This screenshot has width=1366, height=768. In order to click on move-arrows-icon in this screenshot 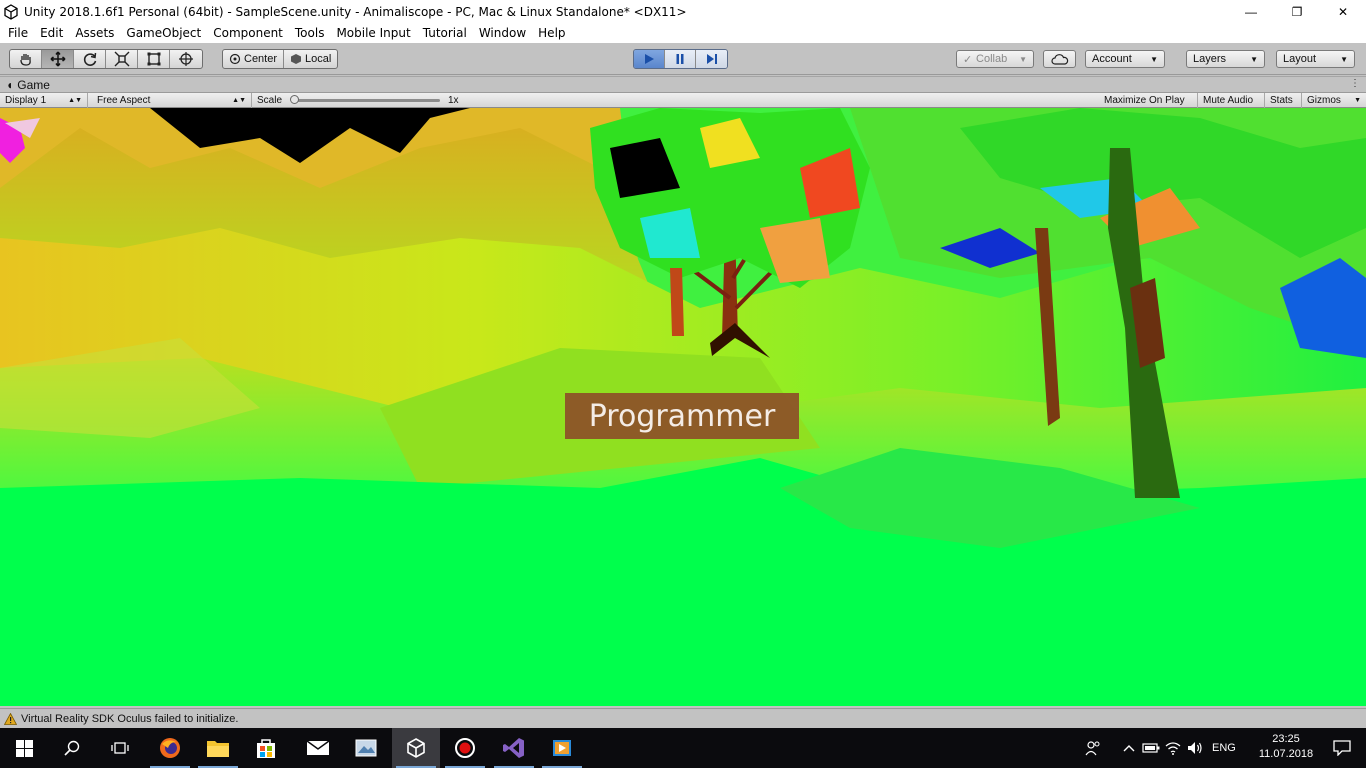, I will do `click(57, 59)`.